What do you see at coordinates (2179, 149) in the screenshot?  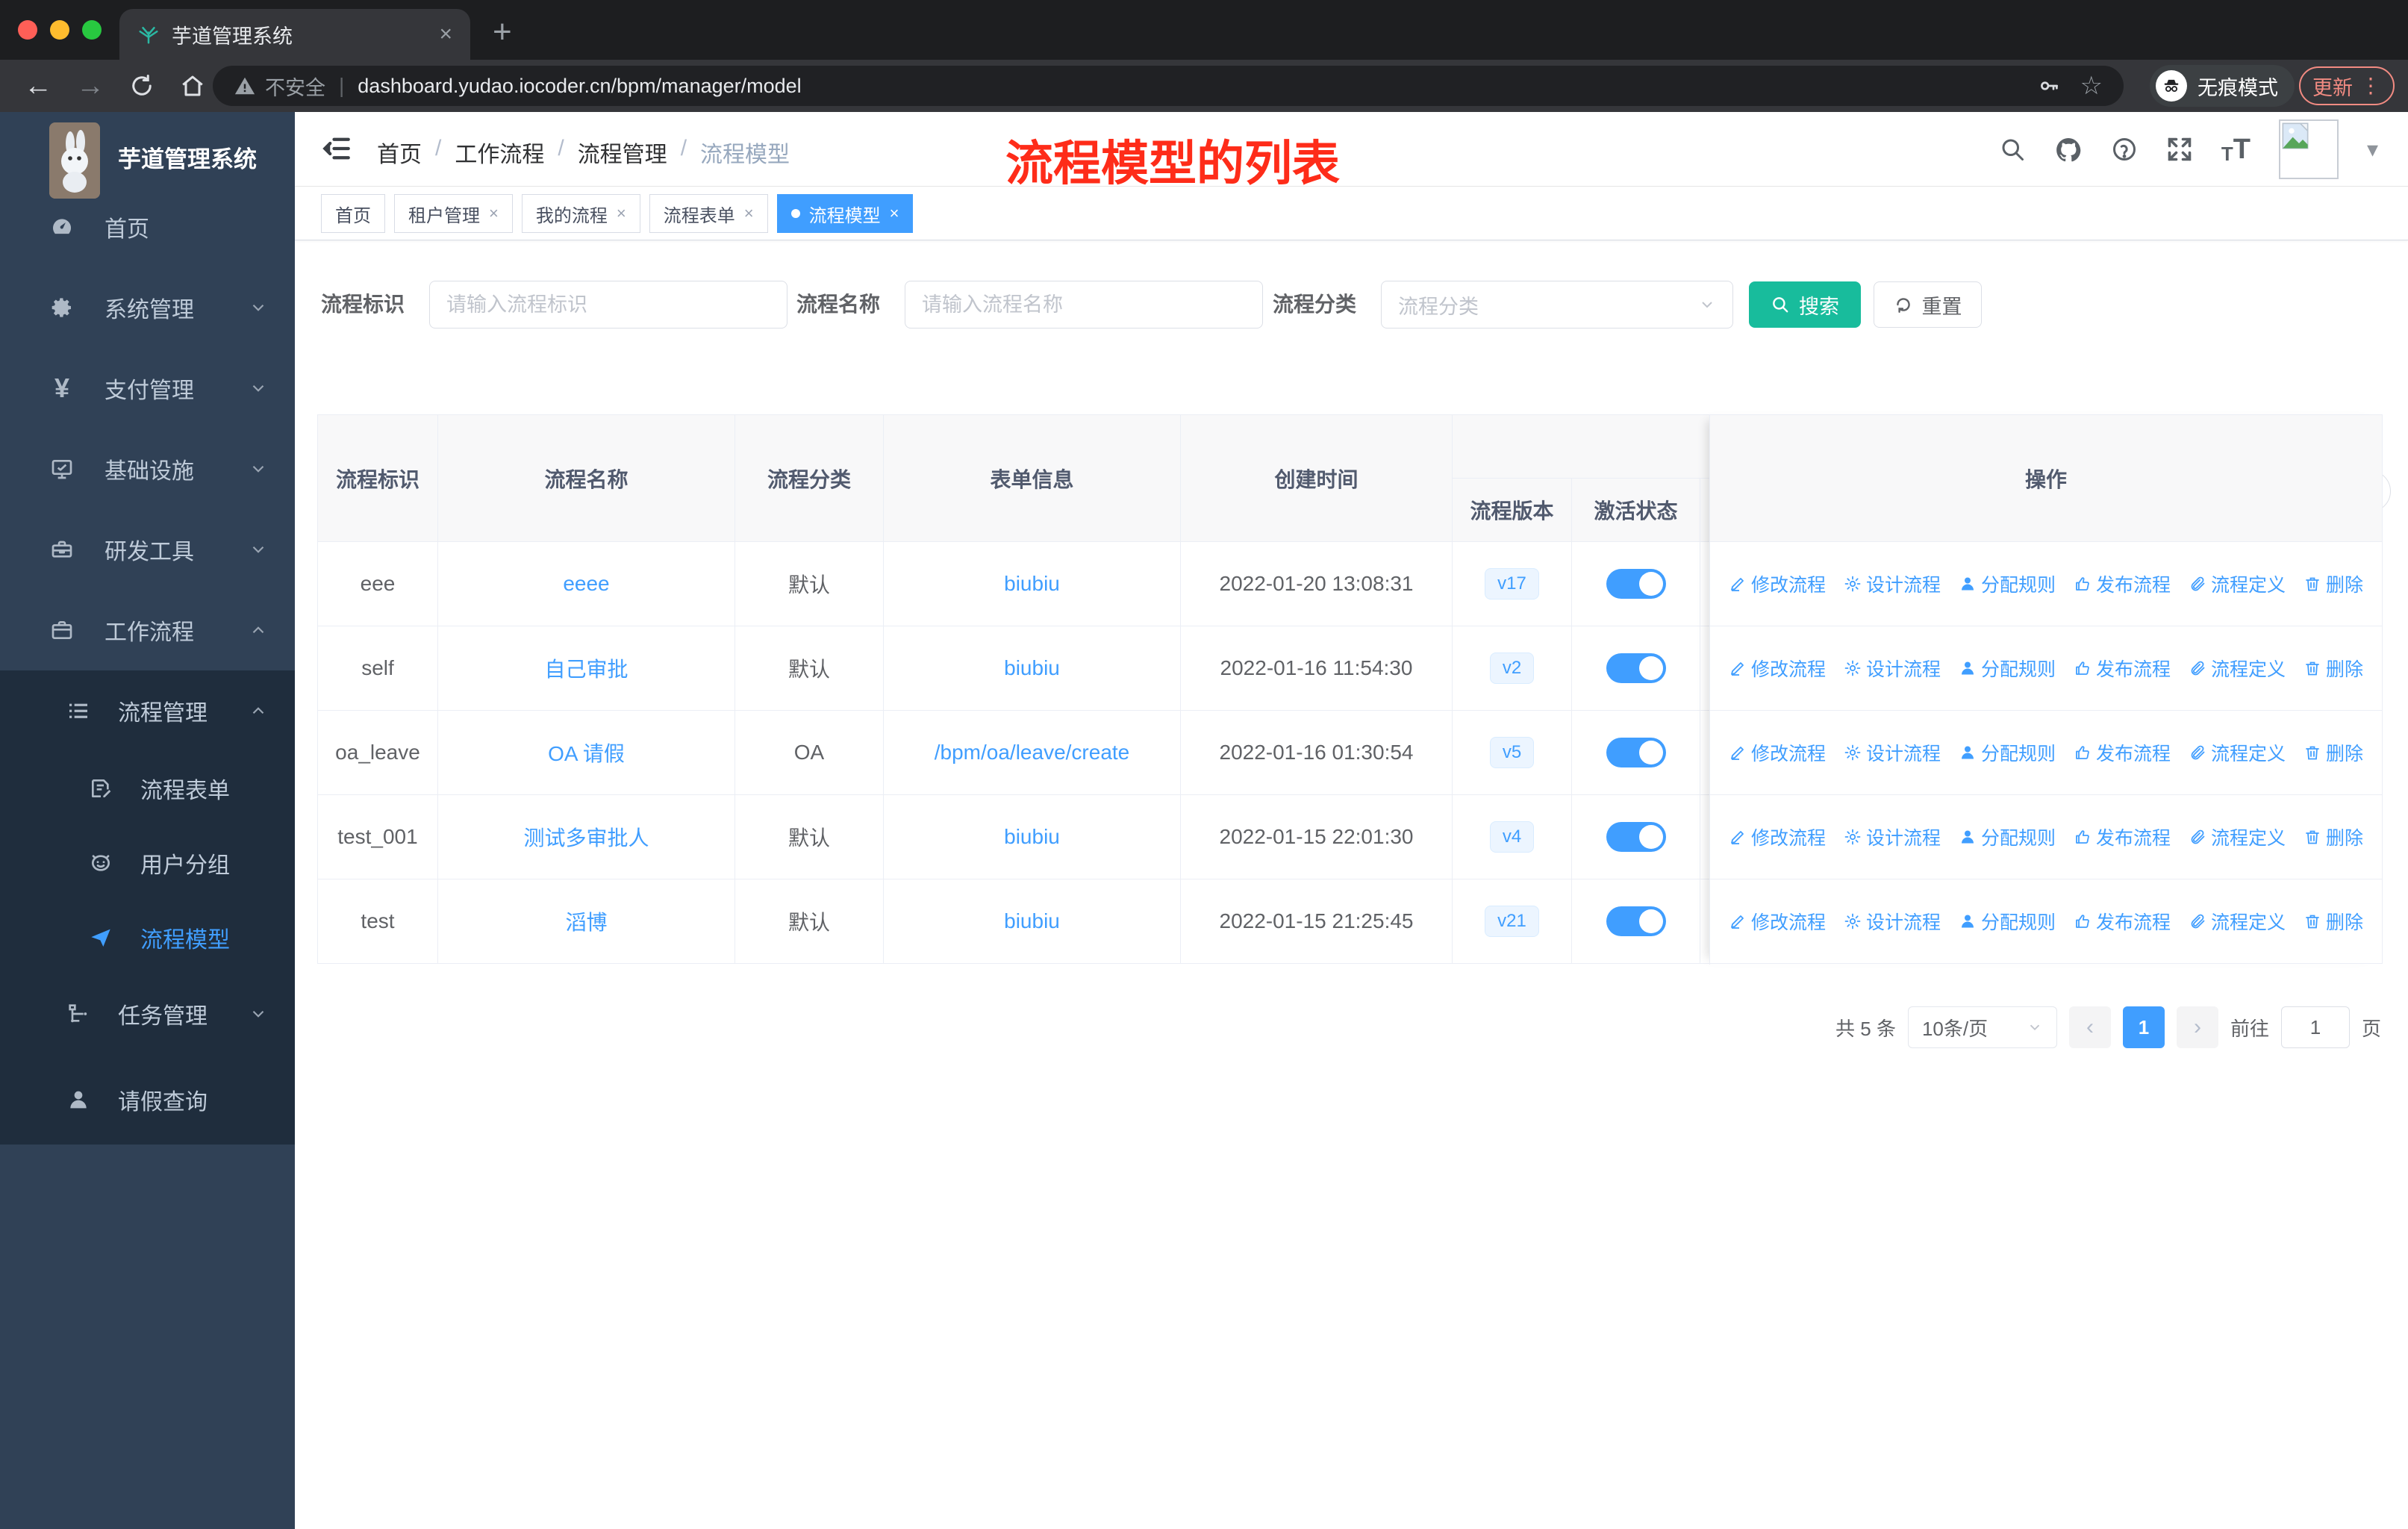 I see `fullscreen-icon` at bounding box center [2179, 149].